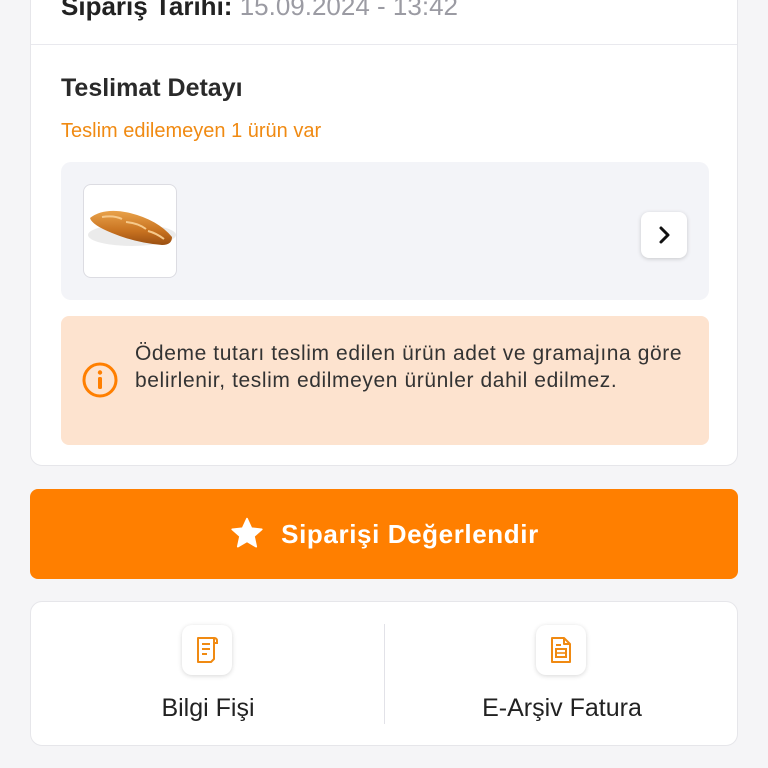  I want to click on undelivered-items-notice: Teslim edilemeyen 1 ürün var, so click(191, 131).